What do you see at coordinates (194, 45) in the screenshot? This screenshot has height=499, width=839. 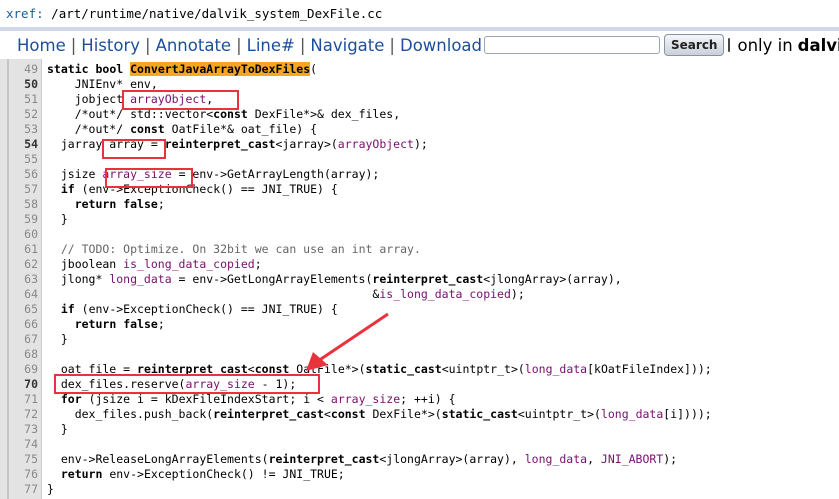 I see `nav-annotate-link: Annotate` at bounding box center [194, 45].